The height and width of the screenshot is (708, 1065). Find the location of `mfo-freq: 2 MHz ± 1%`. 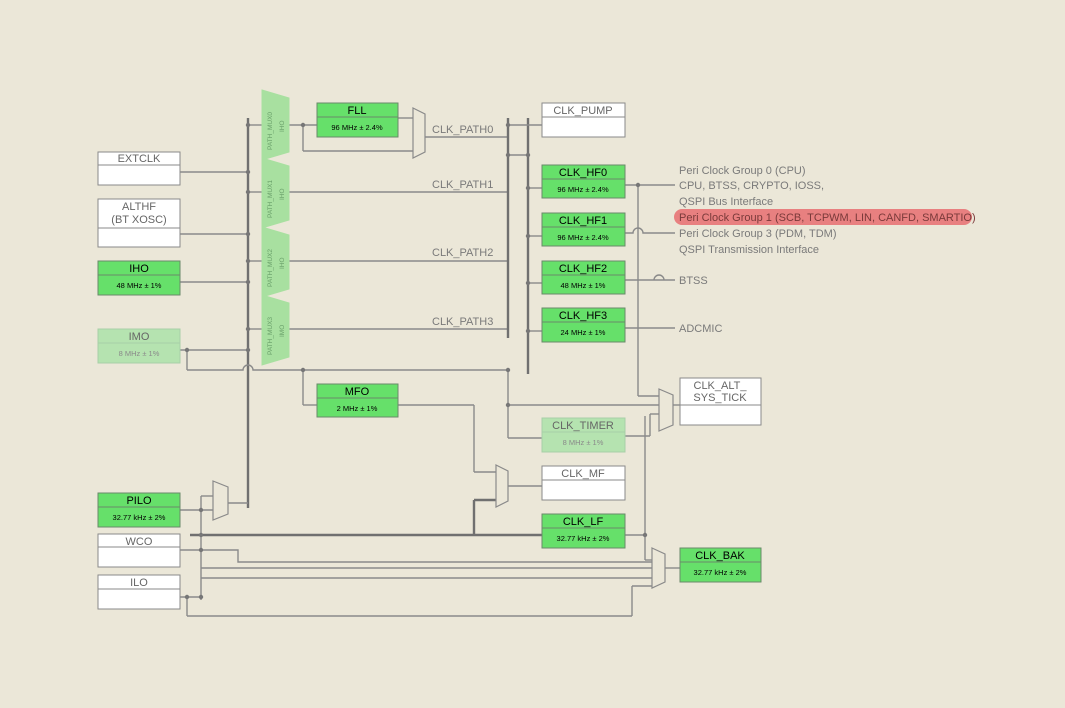

mfo-freq: 2 MHz ± 1% is located at coordinates (357, 408).